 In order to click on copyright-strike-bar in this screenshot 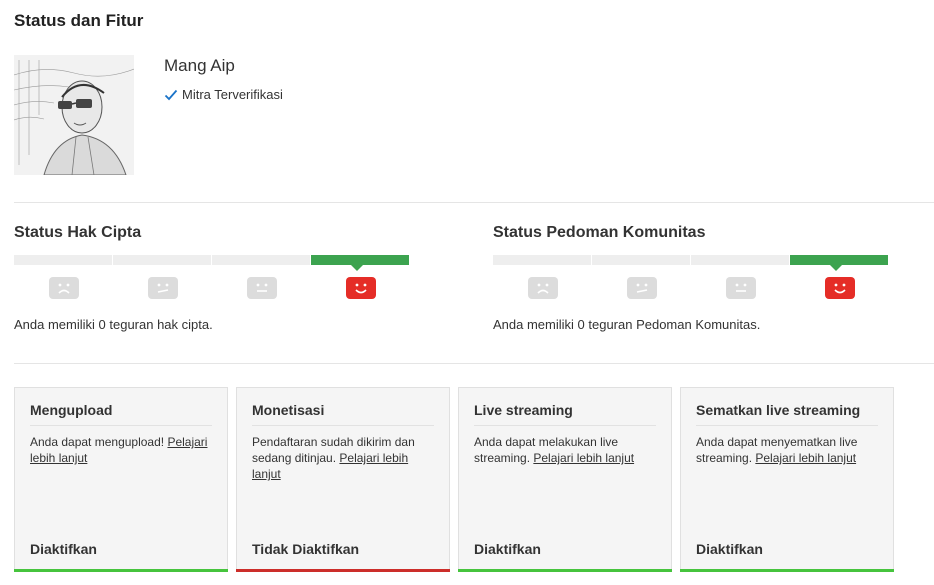, I will do `click(212, 263)`.